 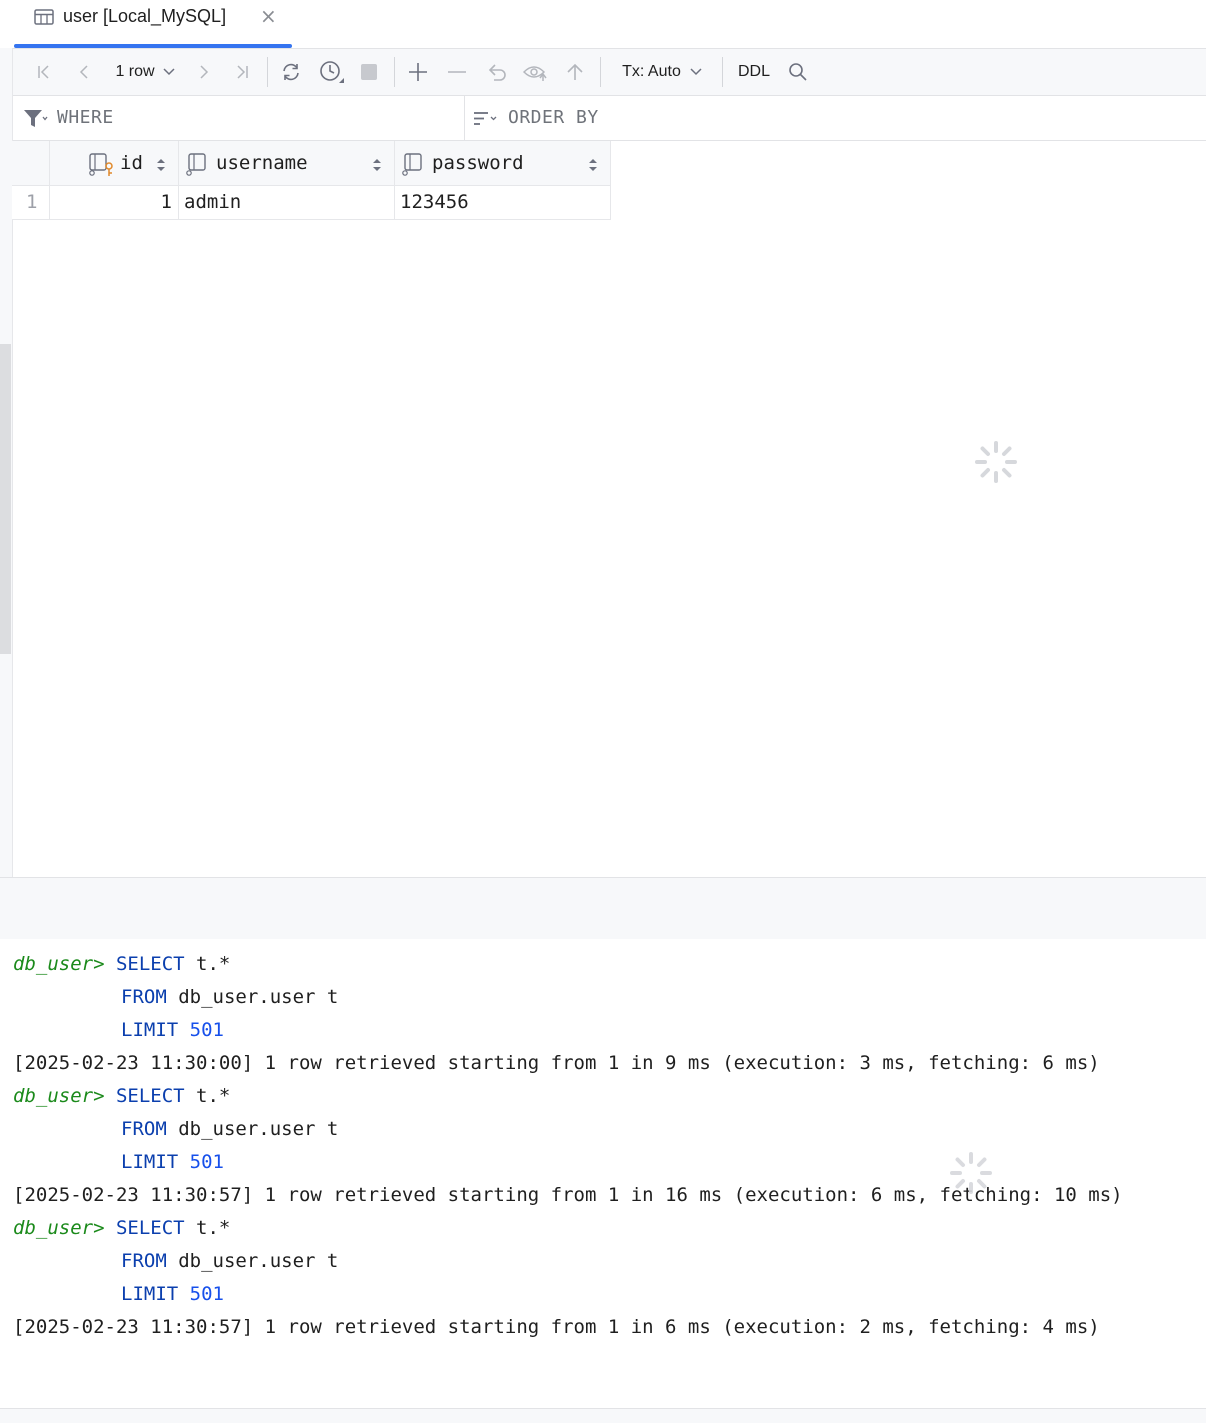 I want to click on transaction-mode-dropdown: Tx: Auto, so click(x=662, y=72).